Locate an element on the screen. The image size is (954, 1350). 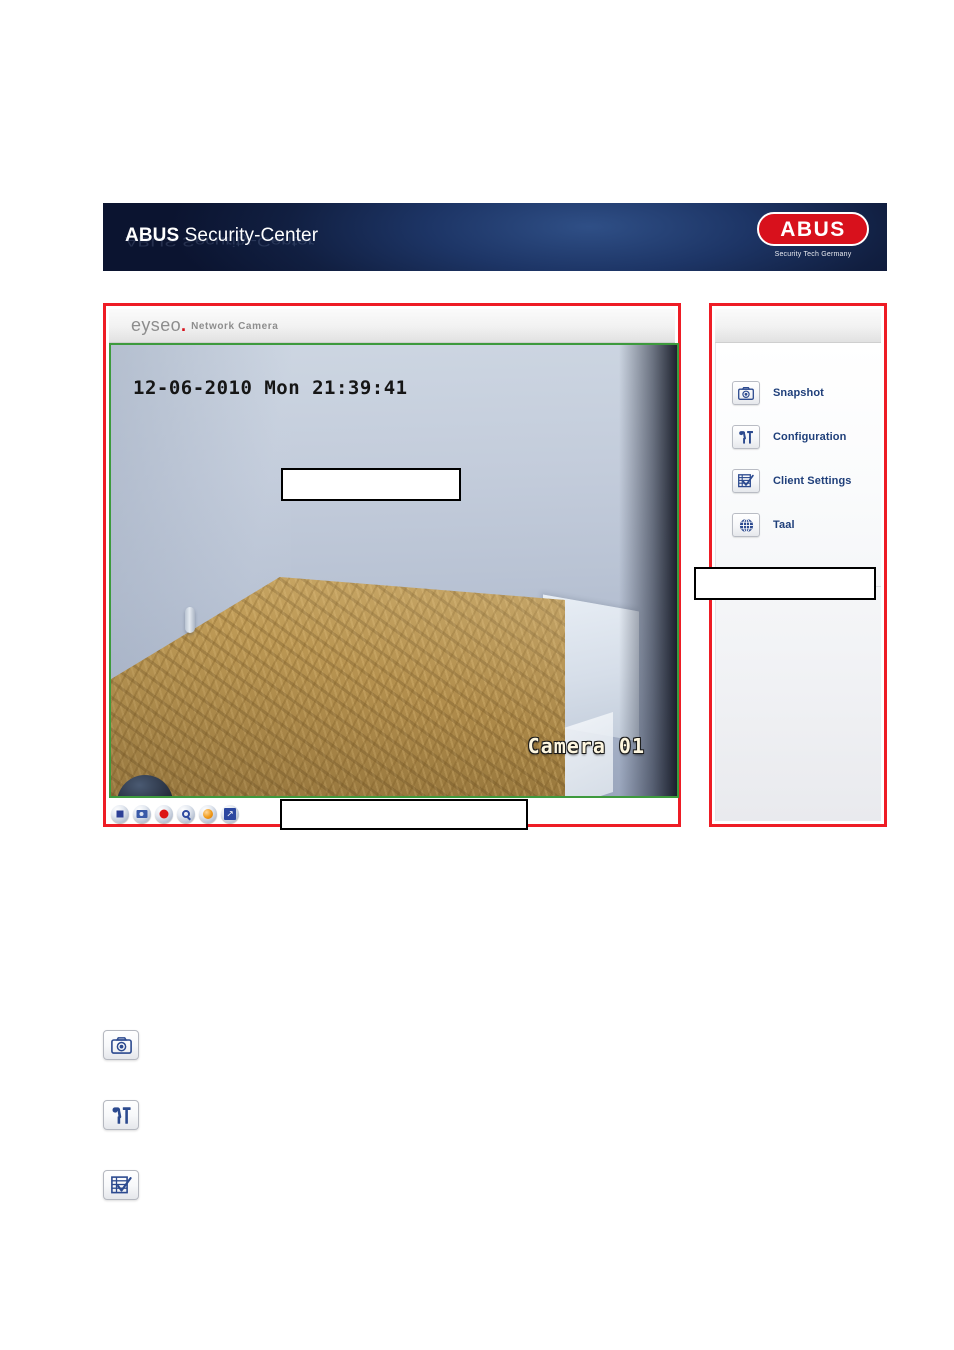
abus-wordmark-light: Security-Center is located at coordinates (249, 235).